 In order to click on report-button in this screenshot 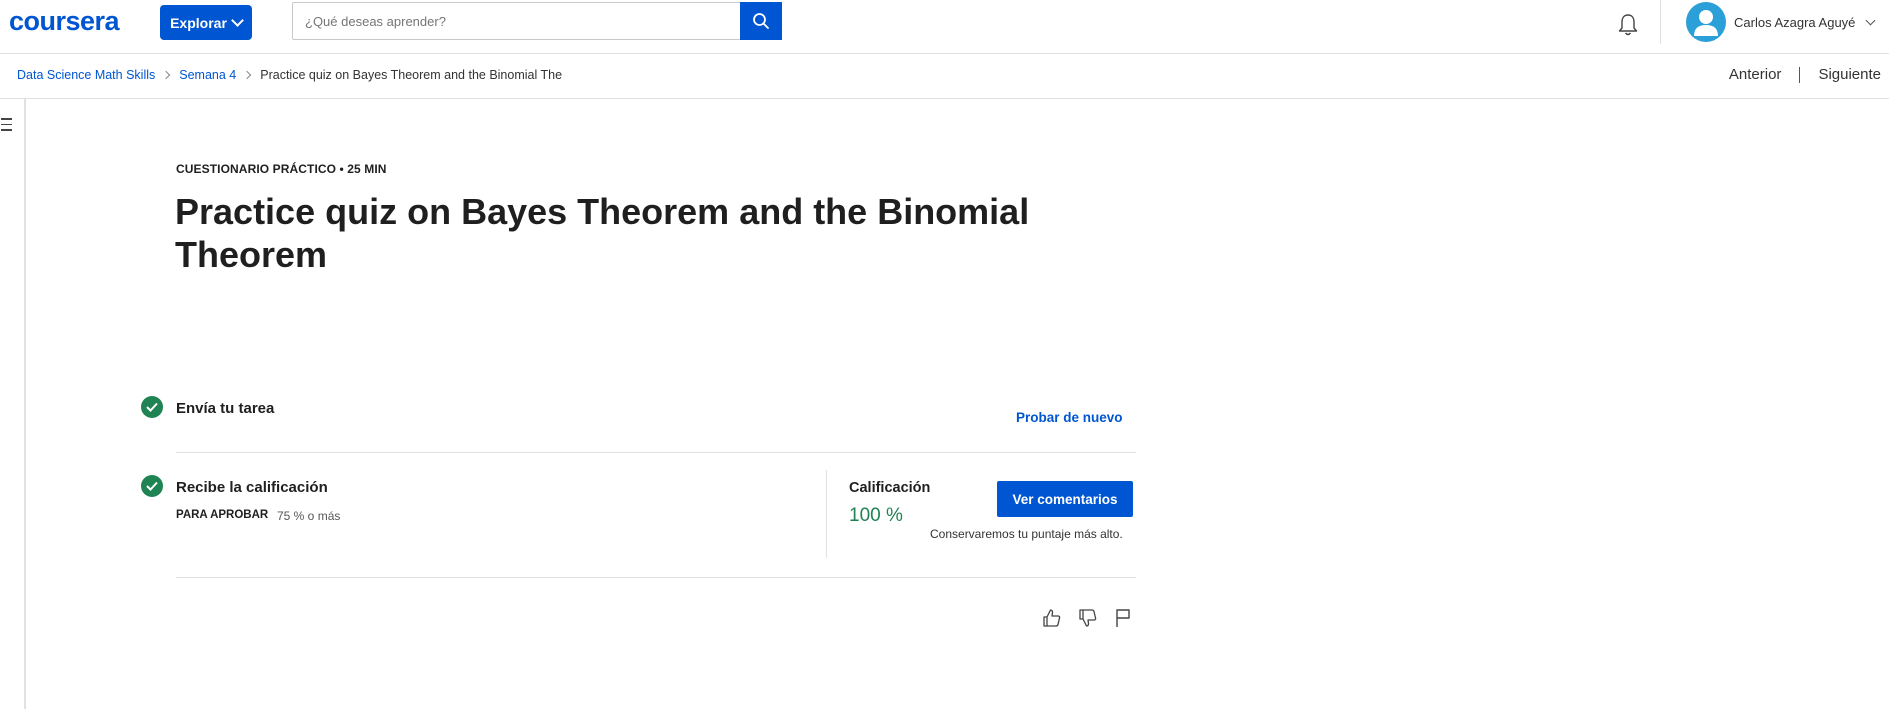, I will do `click(1123, 618)`.